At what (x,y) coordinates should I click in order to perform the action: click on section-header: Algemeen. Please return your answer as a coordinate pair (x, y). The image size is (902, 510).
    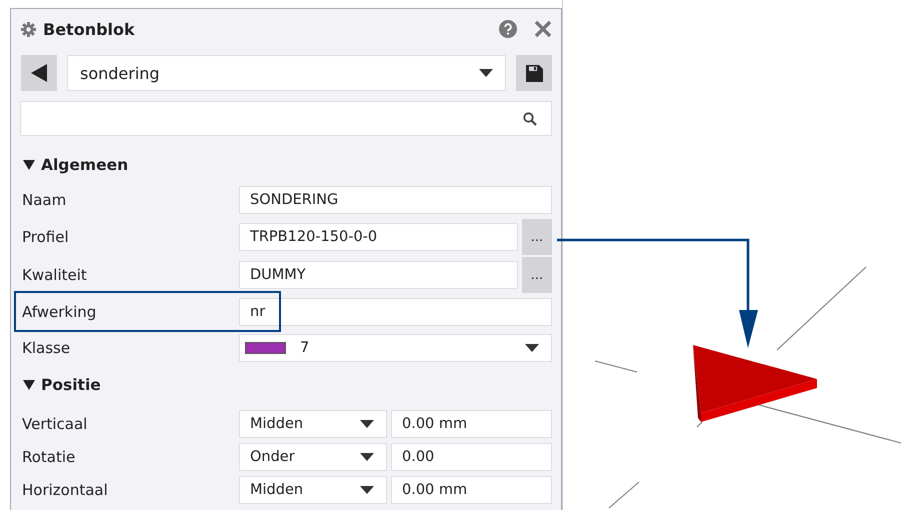
    Looking at the image, I should click on (286, 165).